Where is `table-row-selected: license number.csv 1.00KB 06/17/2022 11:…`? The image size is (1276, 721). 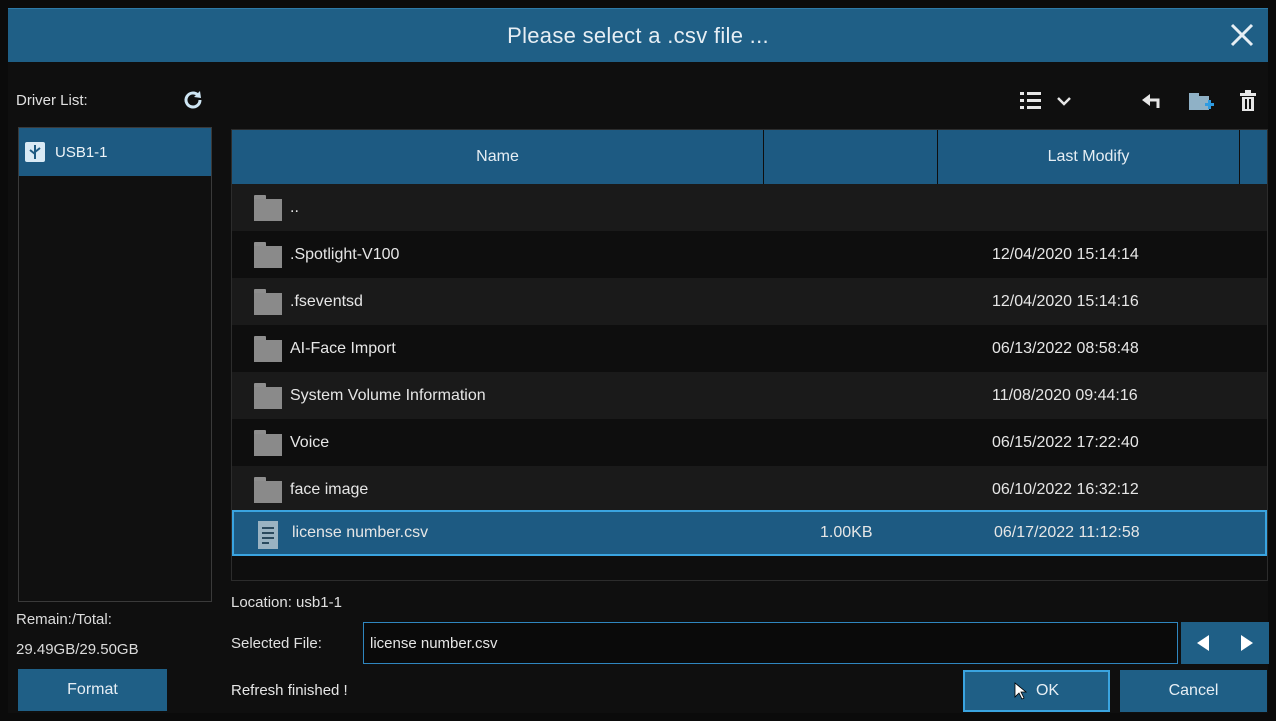 table-row-selected: license number.csv 1.00KB 06/17/2022 11:… is located at coordinates (749, 533).